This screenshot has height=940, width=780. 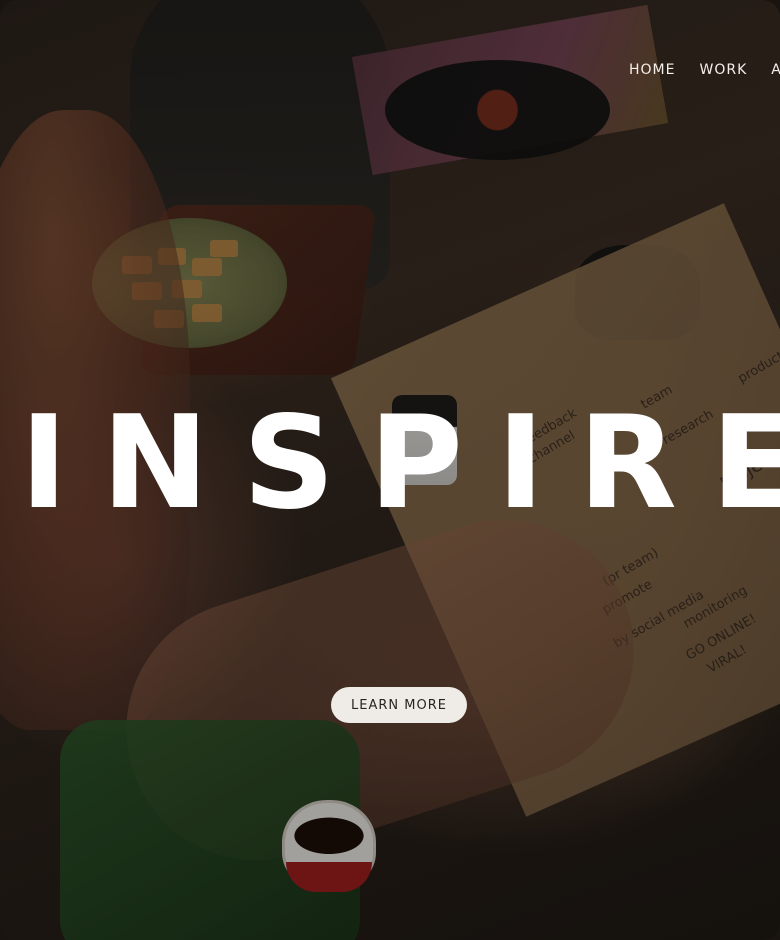 I want to click on learn-more-button: LEARN MORE, so click(x=399, y=705).